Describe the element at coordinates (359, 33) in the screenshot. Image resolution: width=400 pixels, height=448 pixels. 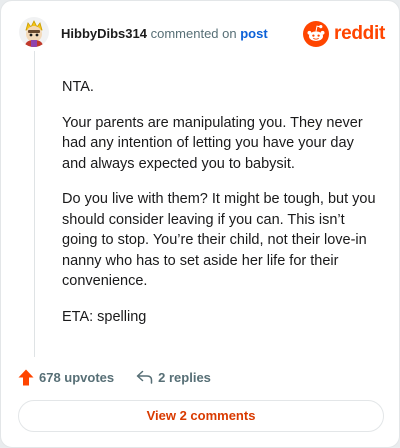
I see `reddit-wordmark: reddit` at that location.